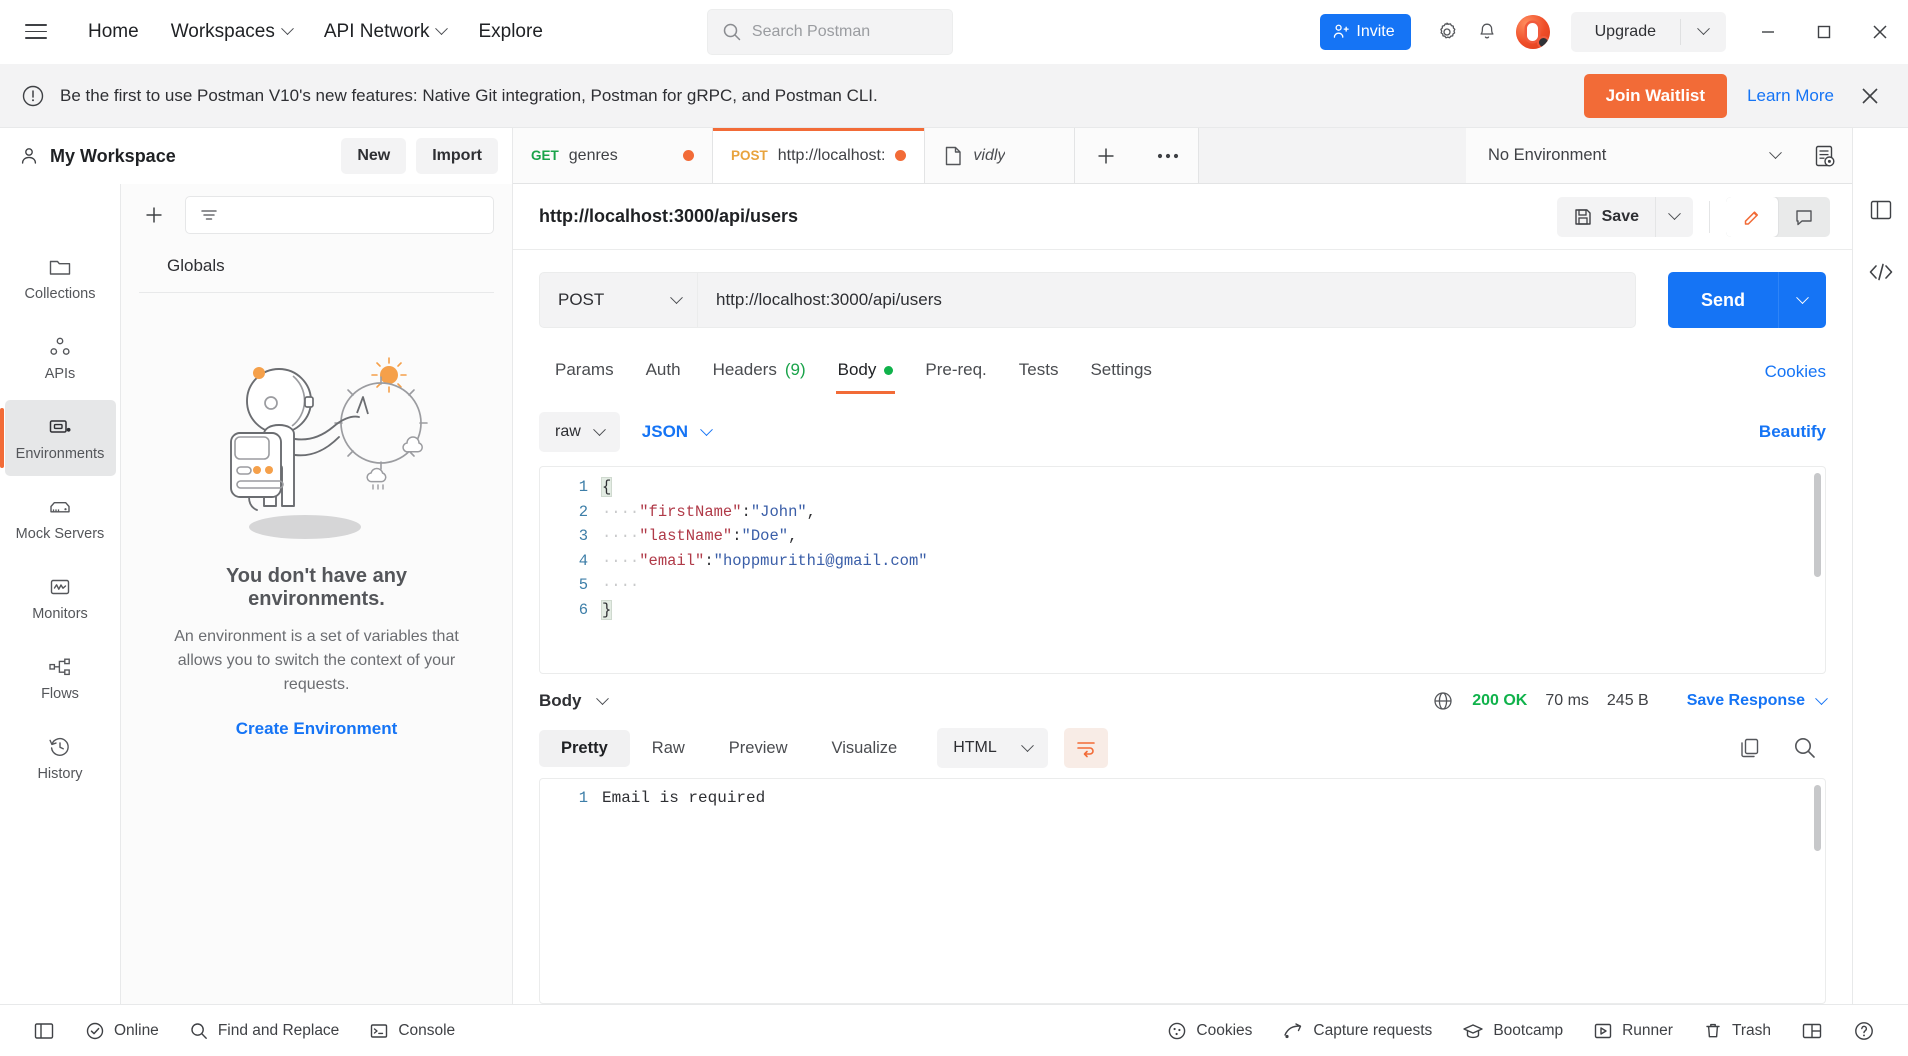  What do you see at coordinates (1209, 1031) in the screenshot?
I see `cookies-button: Cookies` at bounding box center [1209, 1031].